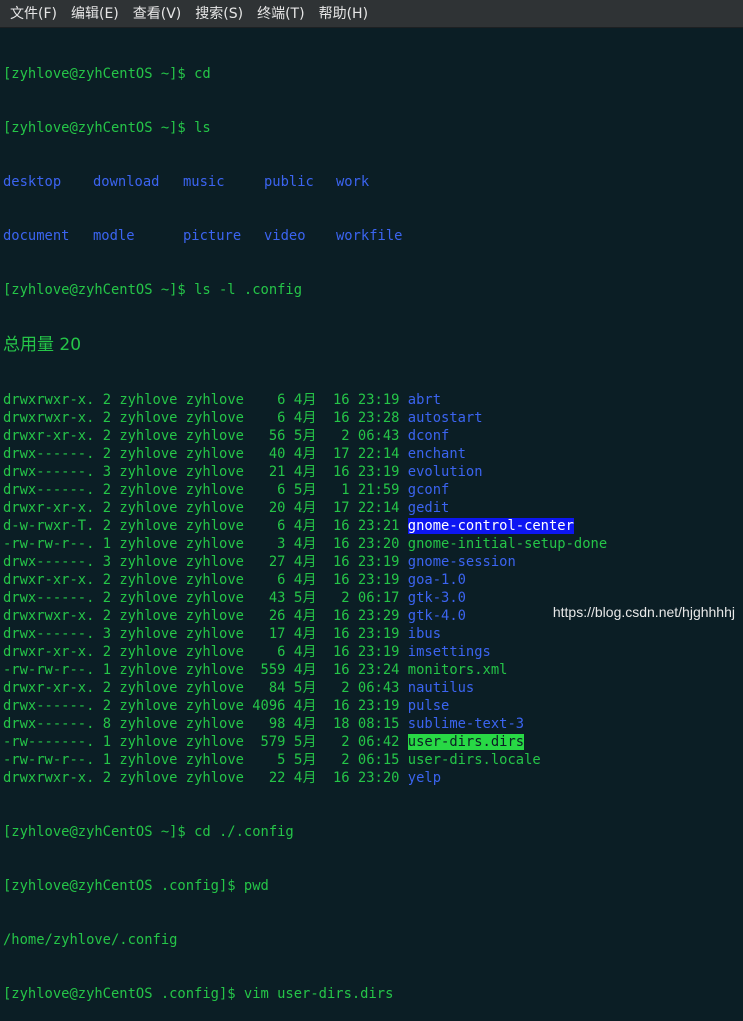 This screenshot has width=743, height=1021. I want to click on listing-day: 17, so click(337, 454).